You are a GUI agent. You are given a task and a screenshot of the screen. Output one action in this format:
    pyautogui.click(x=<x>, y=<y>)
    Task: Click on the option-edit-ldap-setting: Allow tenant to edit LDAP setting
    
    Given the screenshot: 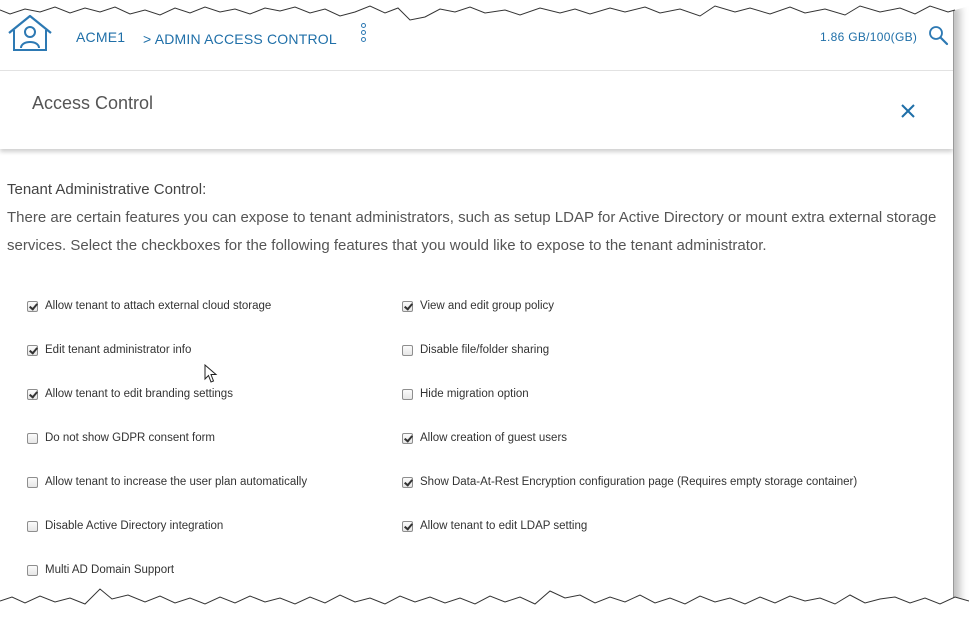 What is the action you would take?
    pyautogui.click(x=494, y=526)
    